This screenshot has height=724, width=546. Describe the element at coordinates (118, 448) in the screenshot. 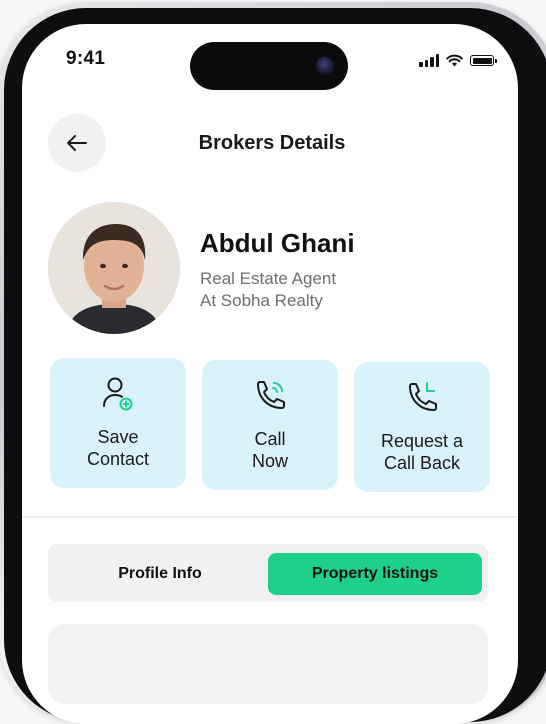

I see `save-contact-label: Save Contact` at that location.